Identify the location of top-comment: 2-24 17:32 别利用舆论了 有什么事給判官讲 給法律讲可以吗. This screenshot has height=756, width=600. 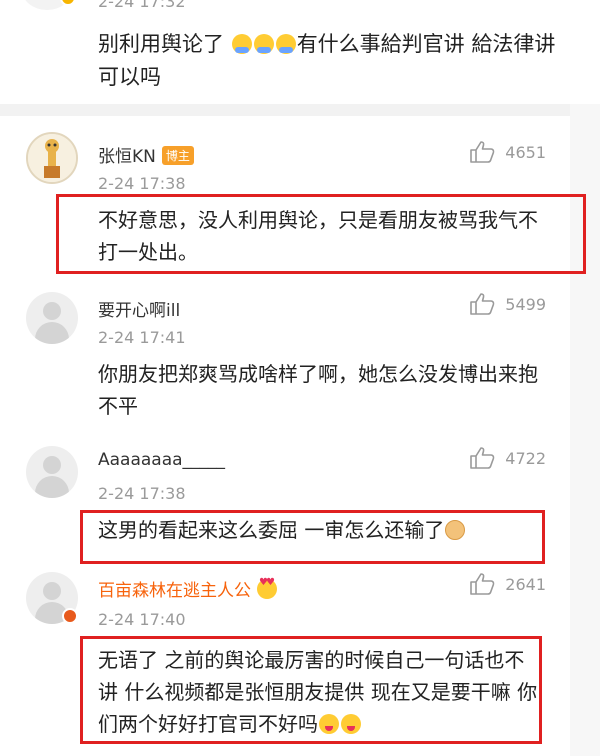
(300, 52).